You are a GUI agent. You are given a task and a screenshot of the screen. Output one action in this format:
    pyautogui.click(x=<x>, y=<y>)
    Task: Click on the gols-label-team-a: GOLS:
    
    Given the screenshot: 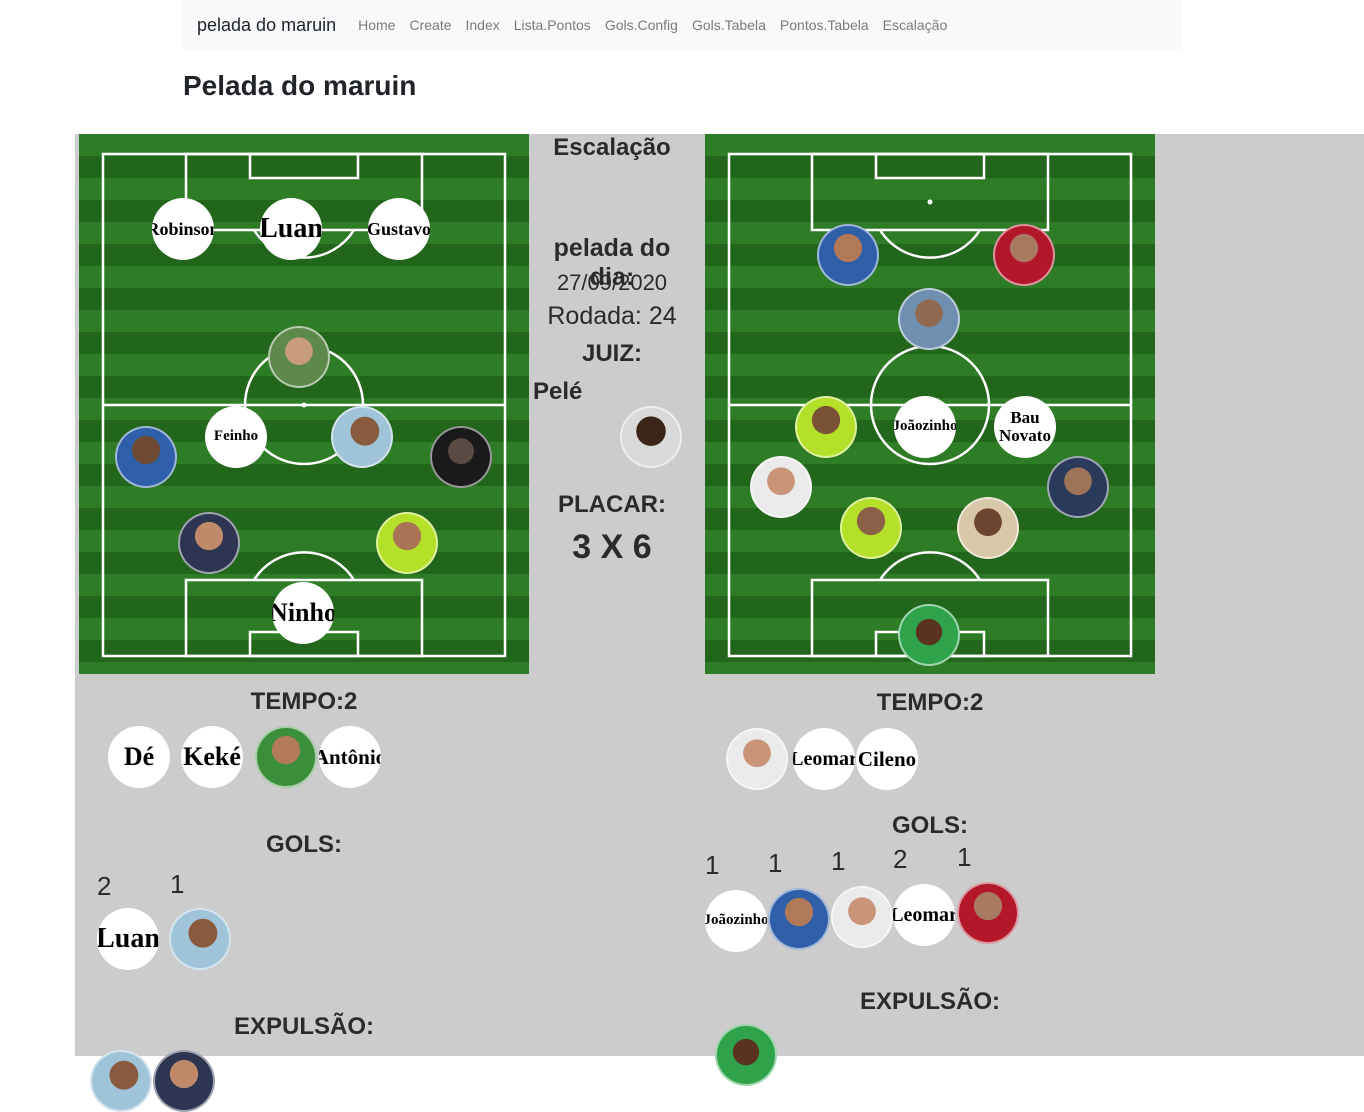 What is the action you would take?
    pyautogui.click(x=304, y=844)
    